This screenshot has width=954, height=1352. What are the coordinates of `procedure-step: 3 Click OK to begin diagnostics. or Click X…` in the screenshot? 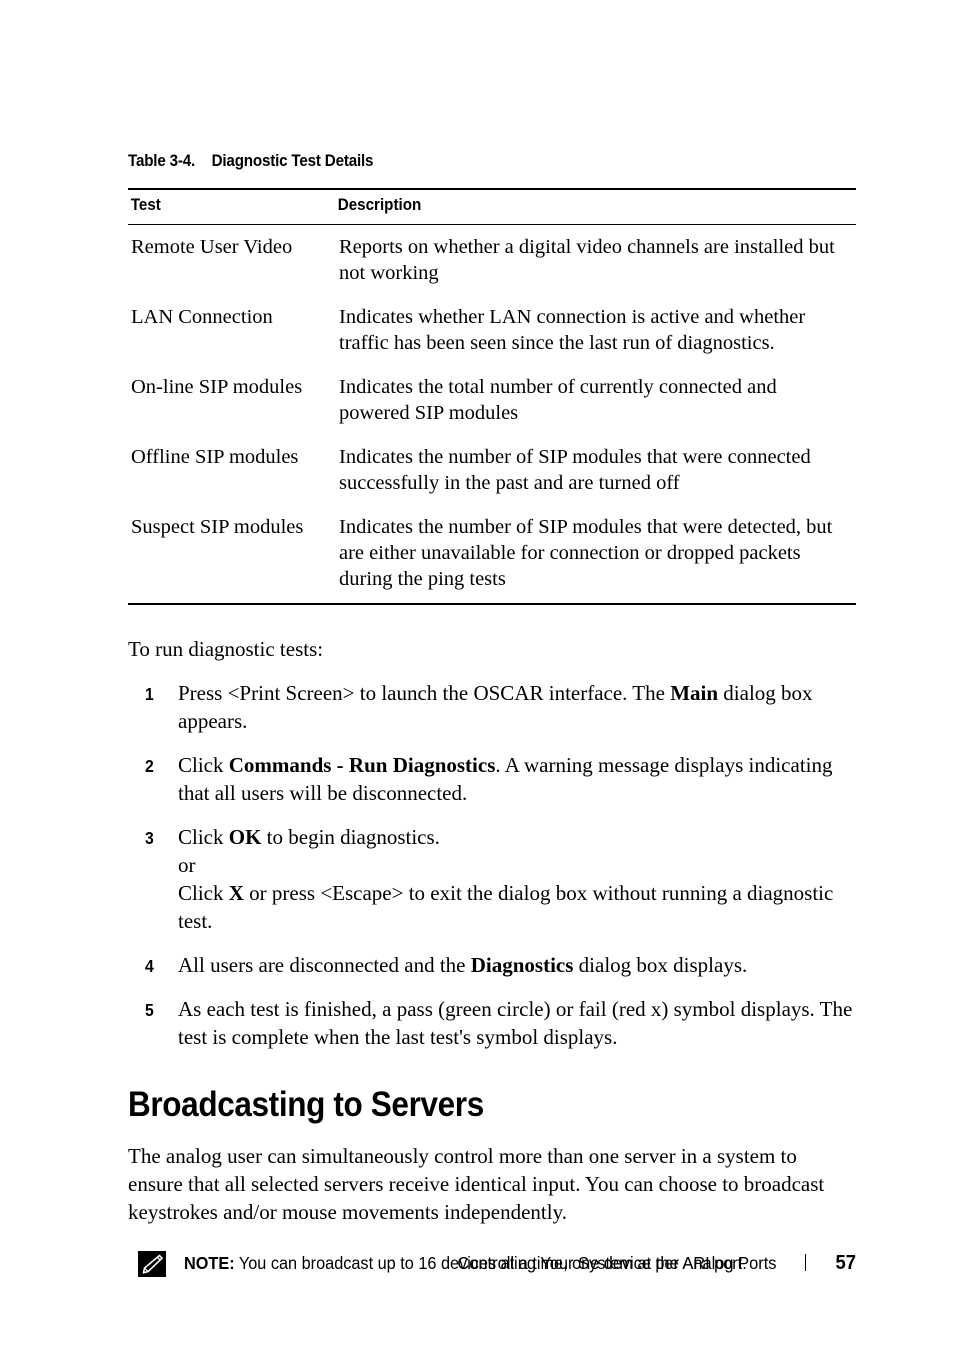 It's located at (492, 879).